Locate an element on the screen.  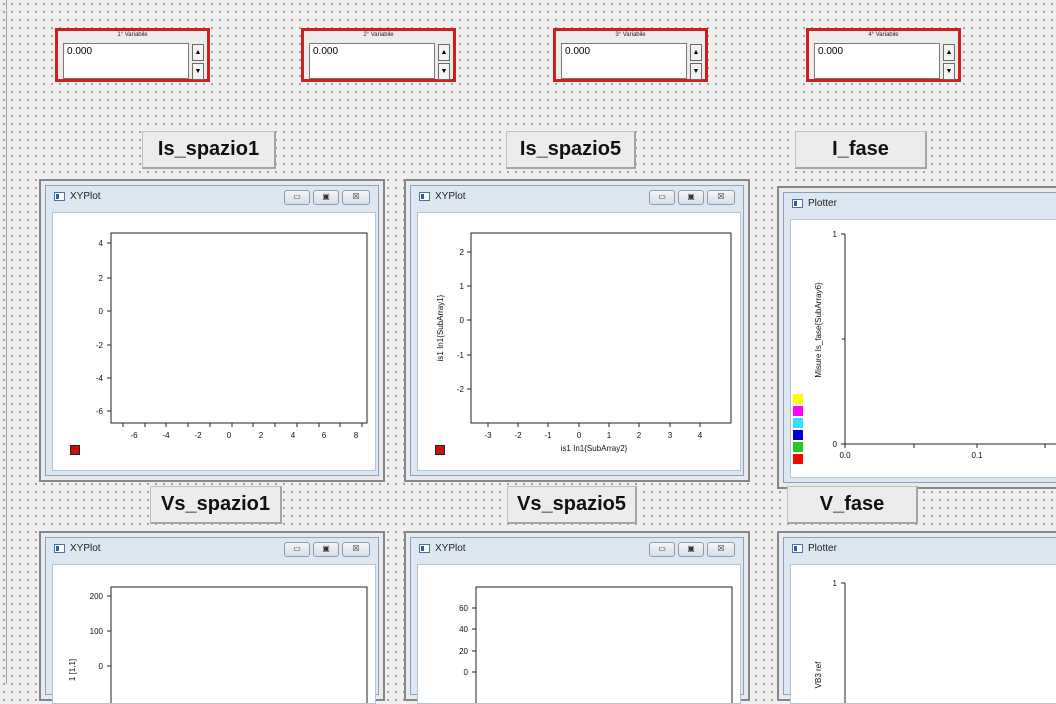
y-tick-label: 100 is located at coordinates (97, 631).